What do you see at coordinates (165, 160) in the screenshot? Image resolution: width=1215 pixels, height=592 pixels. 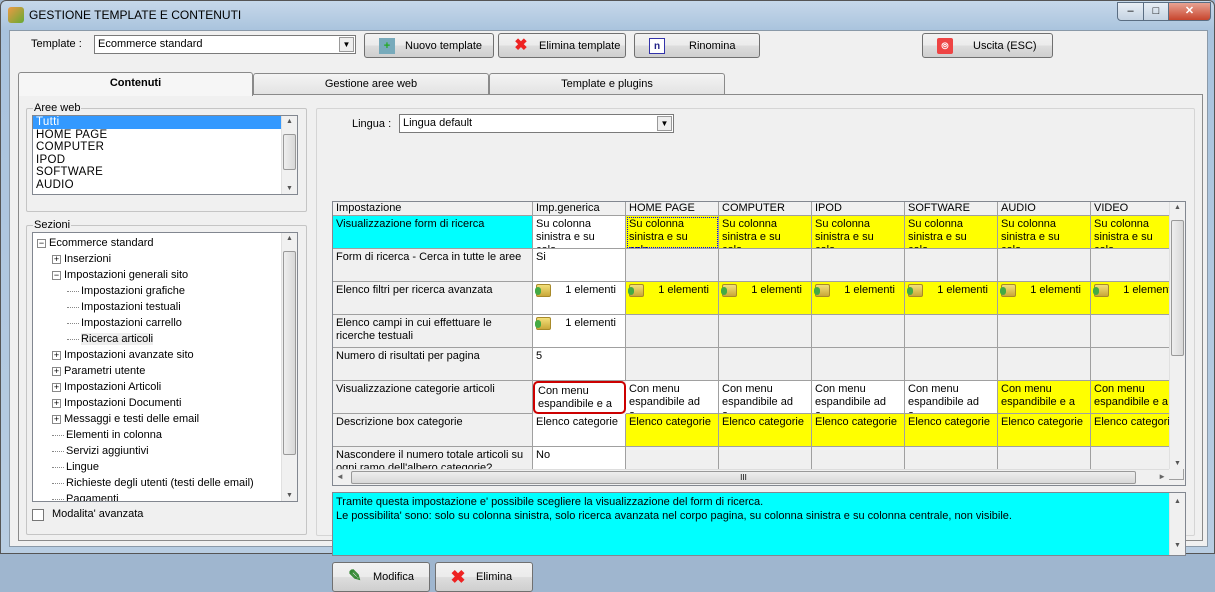 I see `aree-web-item: IPOD` at bounding box center [165, 160].